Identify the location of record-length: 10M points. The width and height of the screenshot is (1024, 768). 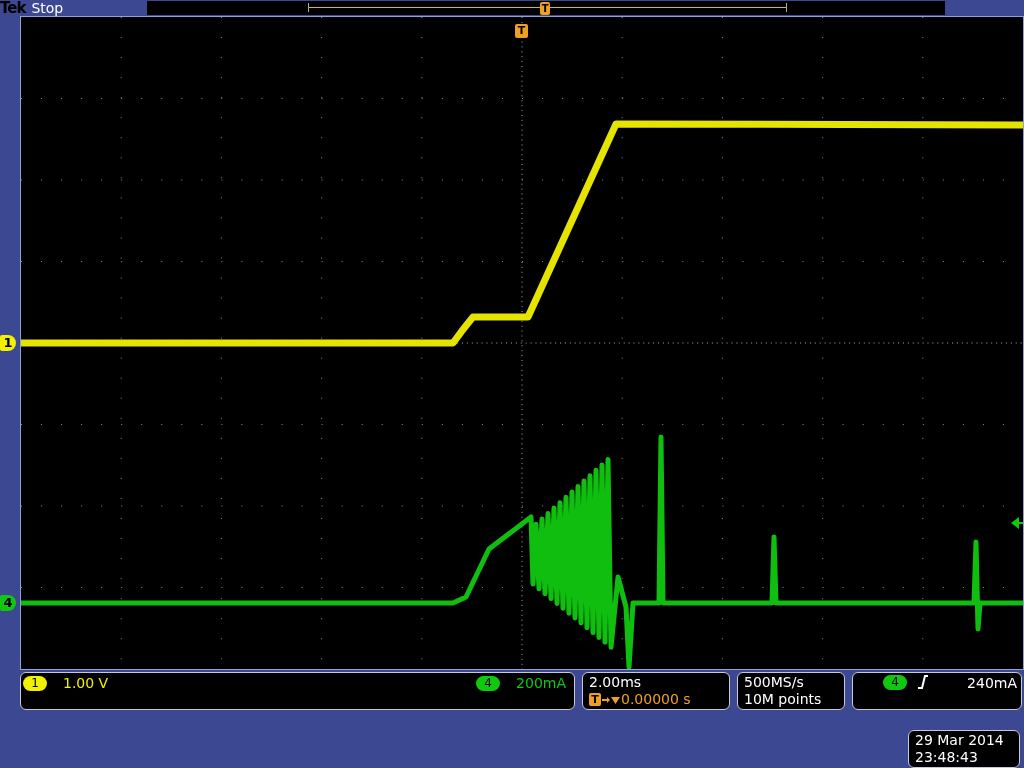
(783, 699).